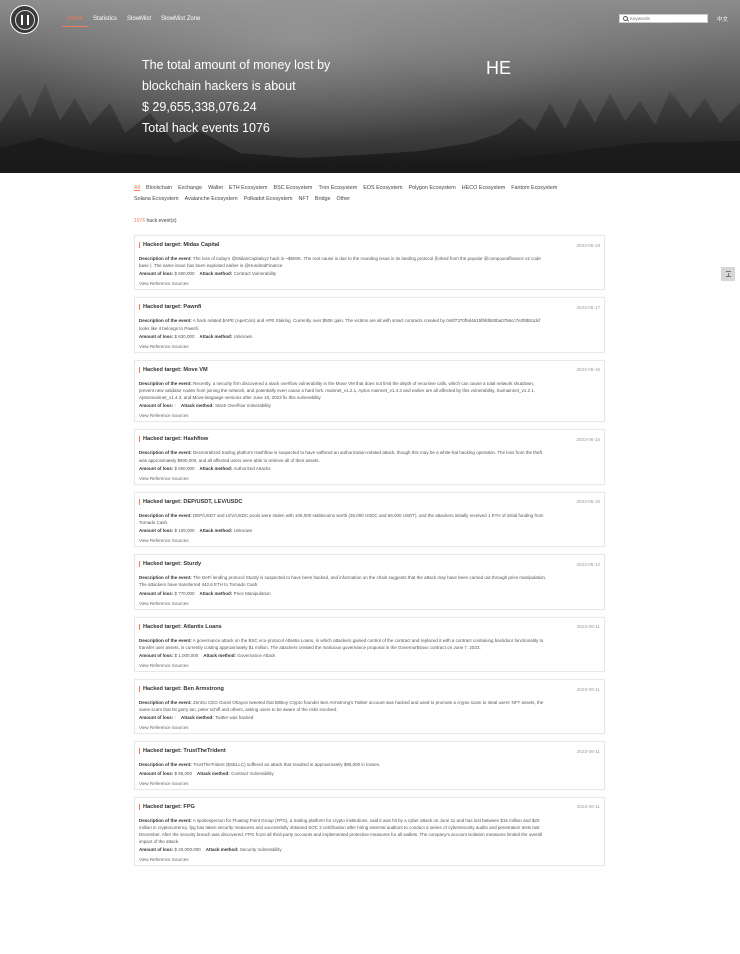  I want to click on filter-avalanche-ecosystem: Avalanche Ecosystem, so click(211, 199).